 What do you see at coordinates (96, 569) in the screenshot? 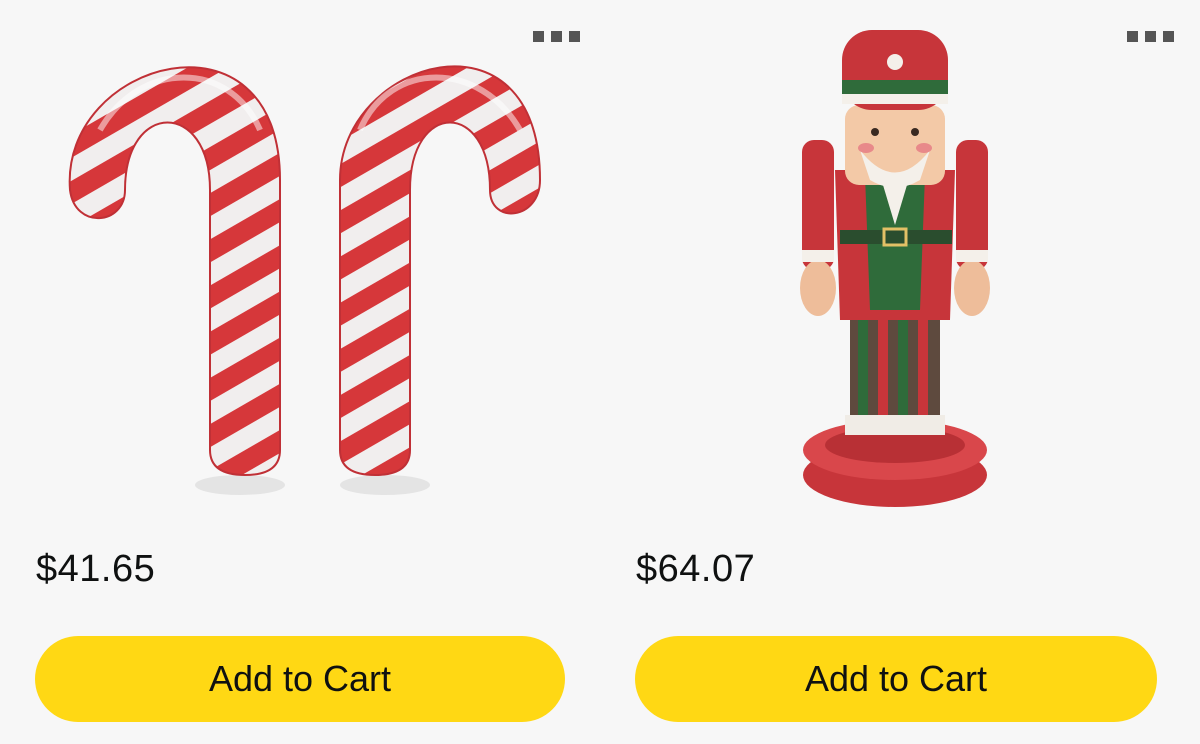
I see `product-price: $41.65` at bounding box center [96, 569].